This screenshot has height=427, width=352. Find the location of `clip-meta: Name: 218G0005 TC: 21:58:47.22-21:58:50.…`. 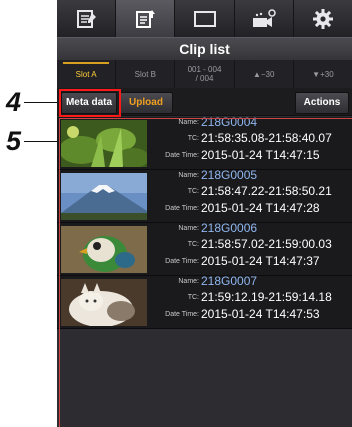

clip-meta: Name: 218G0005 TC: 21:58:47.22-21:58:50.… is located at coordinates (249, 195).